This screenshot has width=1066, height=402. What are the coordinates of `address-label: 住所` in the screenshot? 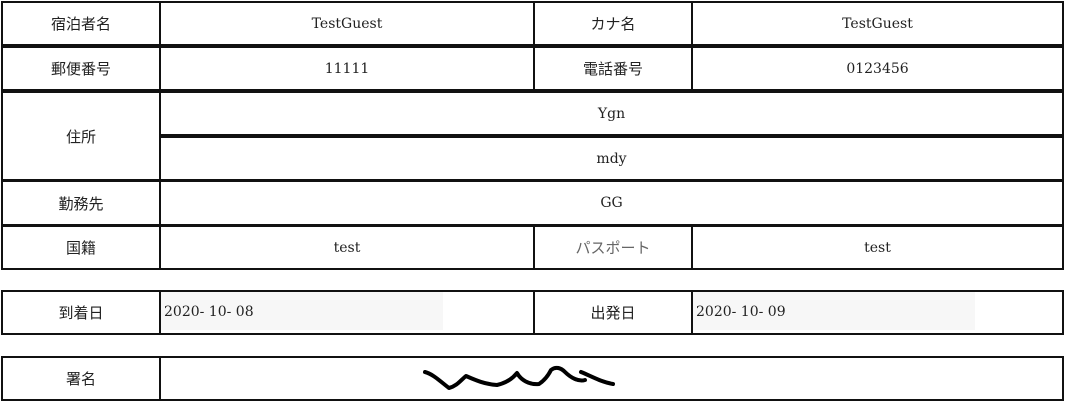 It's located at (81, 136).